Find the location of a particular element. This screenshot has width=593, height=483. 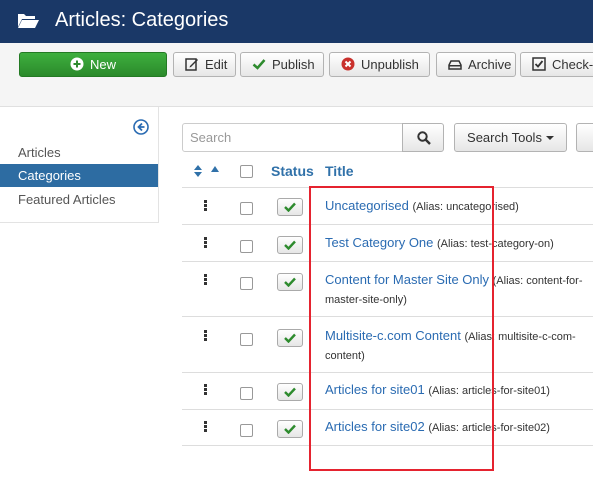

search-button is located at coordinates (423, 137).